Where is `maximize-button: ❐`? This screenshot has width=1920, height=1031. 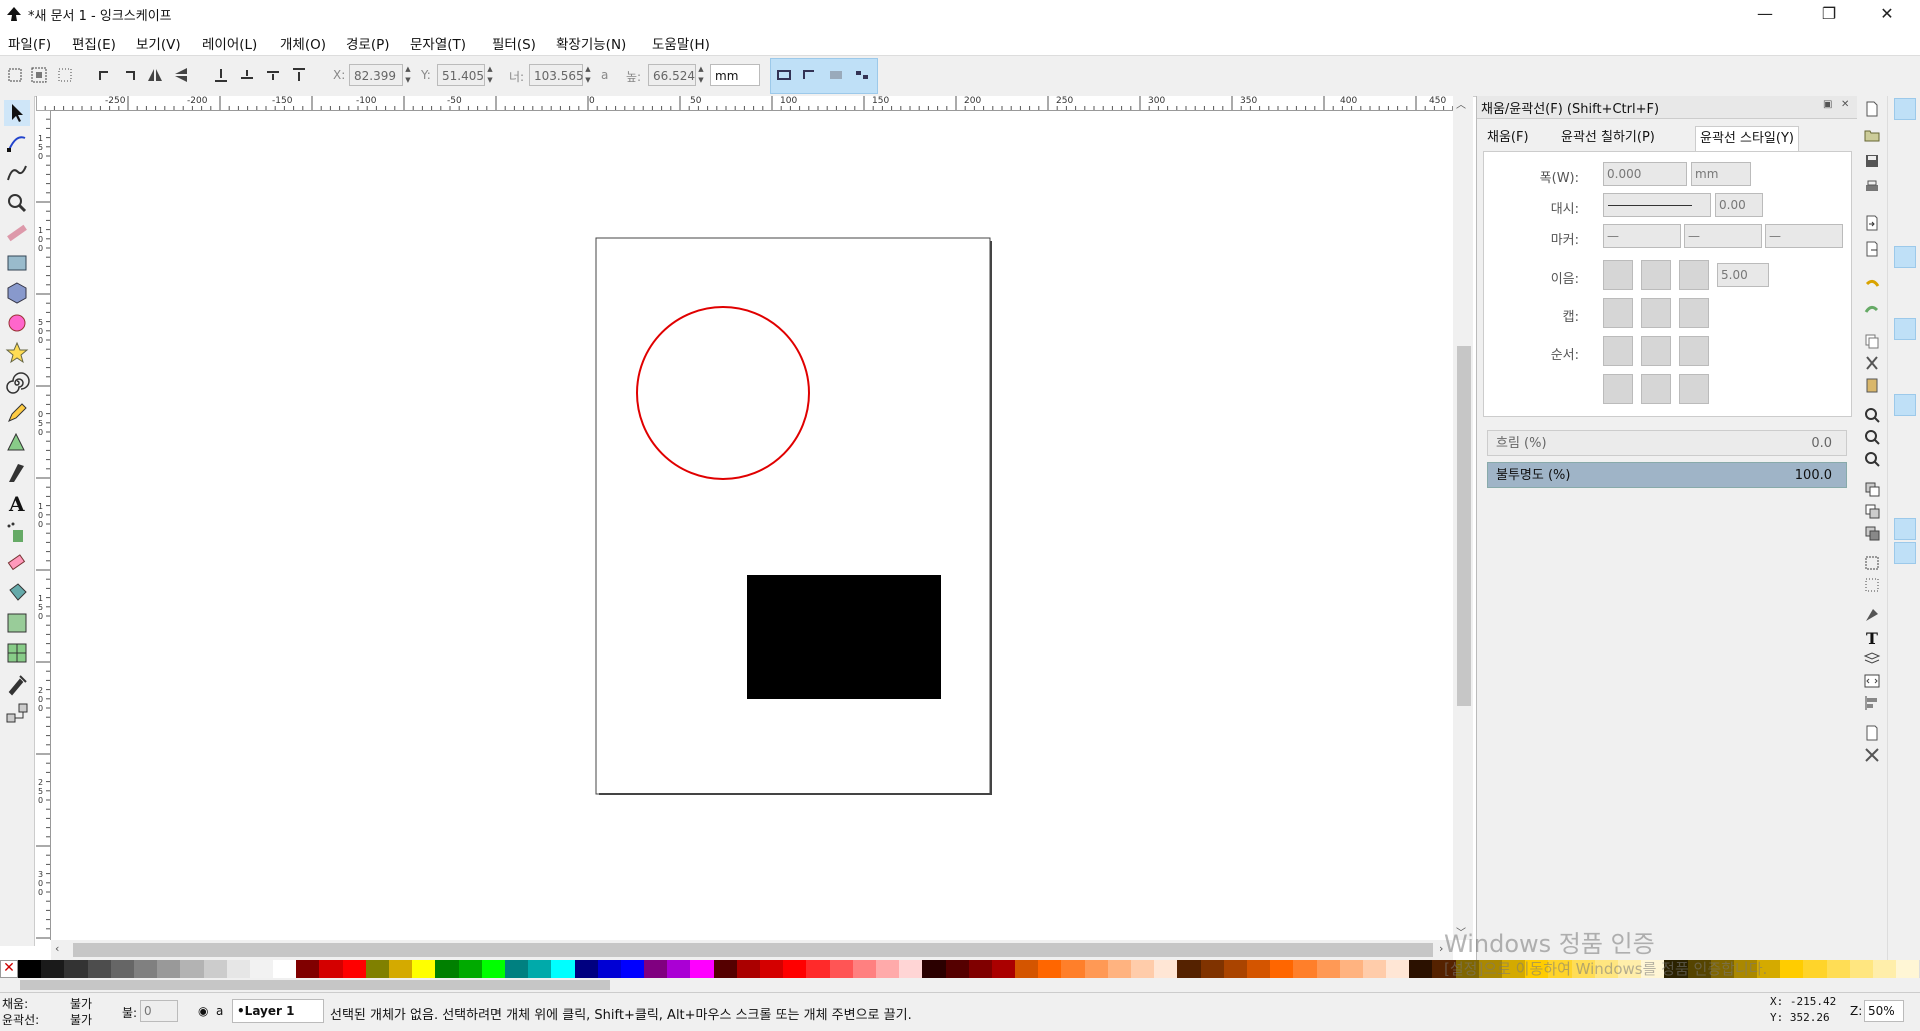
maximize-button: ❐ is located at coordinates (1829, 14).